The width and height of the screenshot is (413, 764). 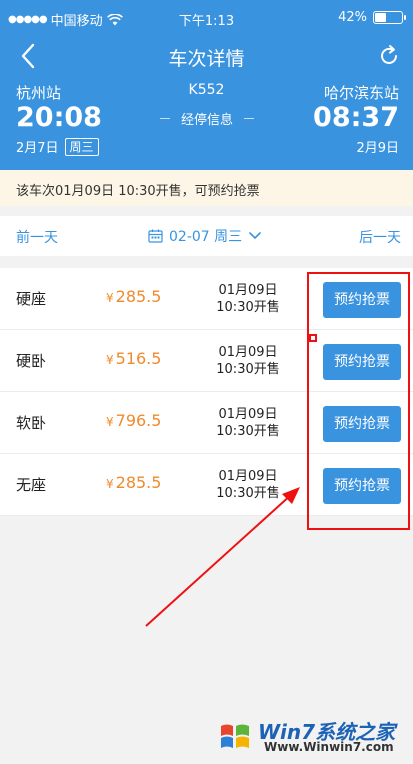 What do you see at coordinates (31, 423) in the screenshot?
I see `seat-type: 软卧` at bounding box center [31, 423].